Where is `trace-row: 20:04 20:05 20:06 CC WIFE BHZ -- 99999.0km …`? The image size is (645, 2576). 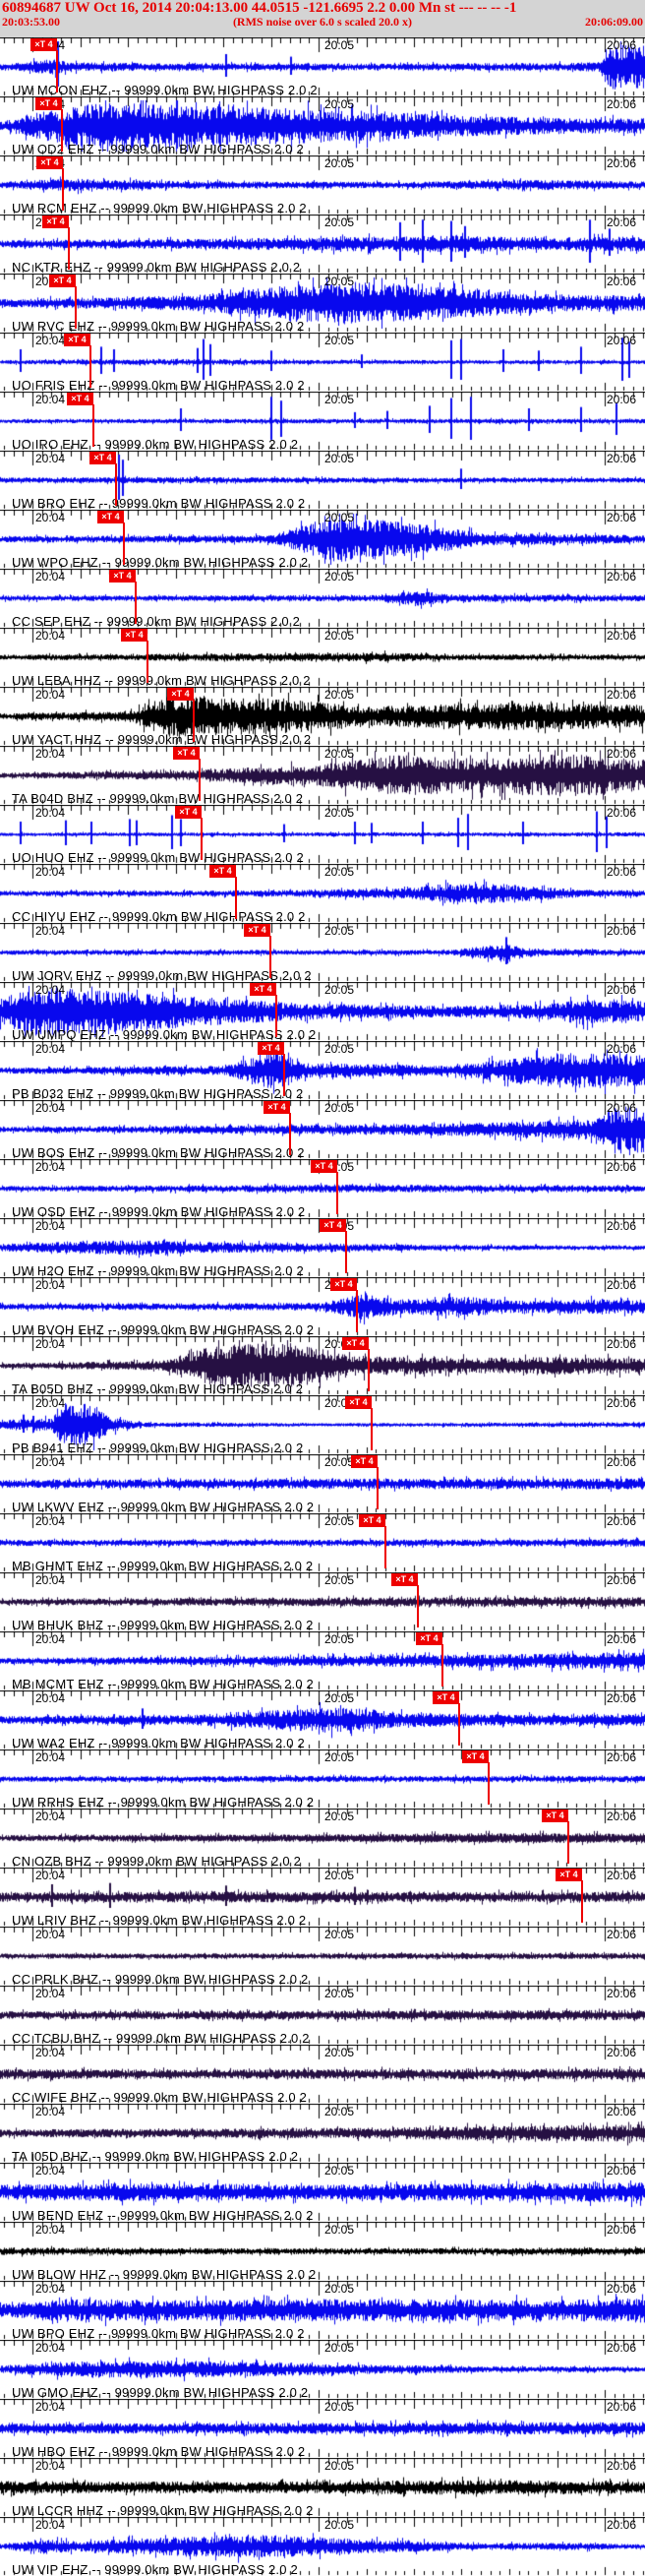 trace-row: 20:04 20:05 20:06 CC WIFE BHZ -- 99999.0km … is located at coordinates (322, 2075).